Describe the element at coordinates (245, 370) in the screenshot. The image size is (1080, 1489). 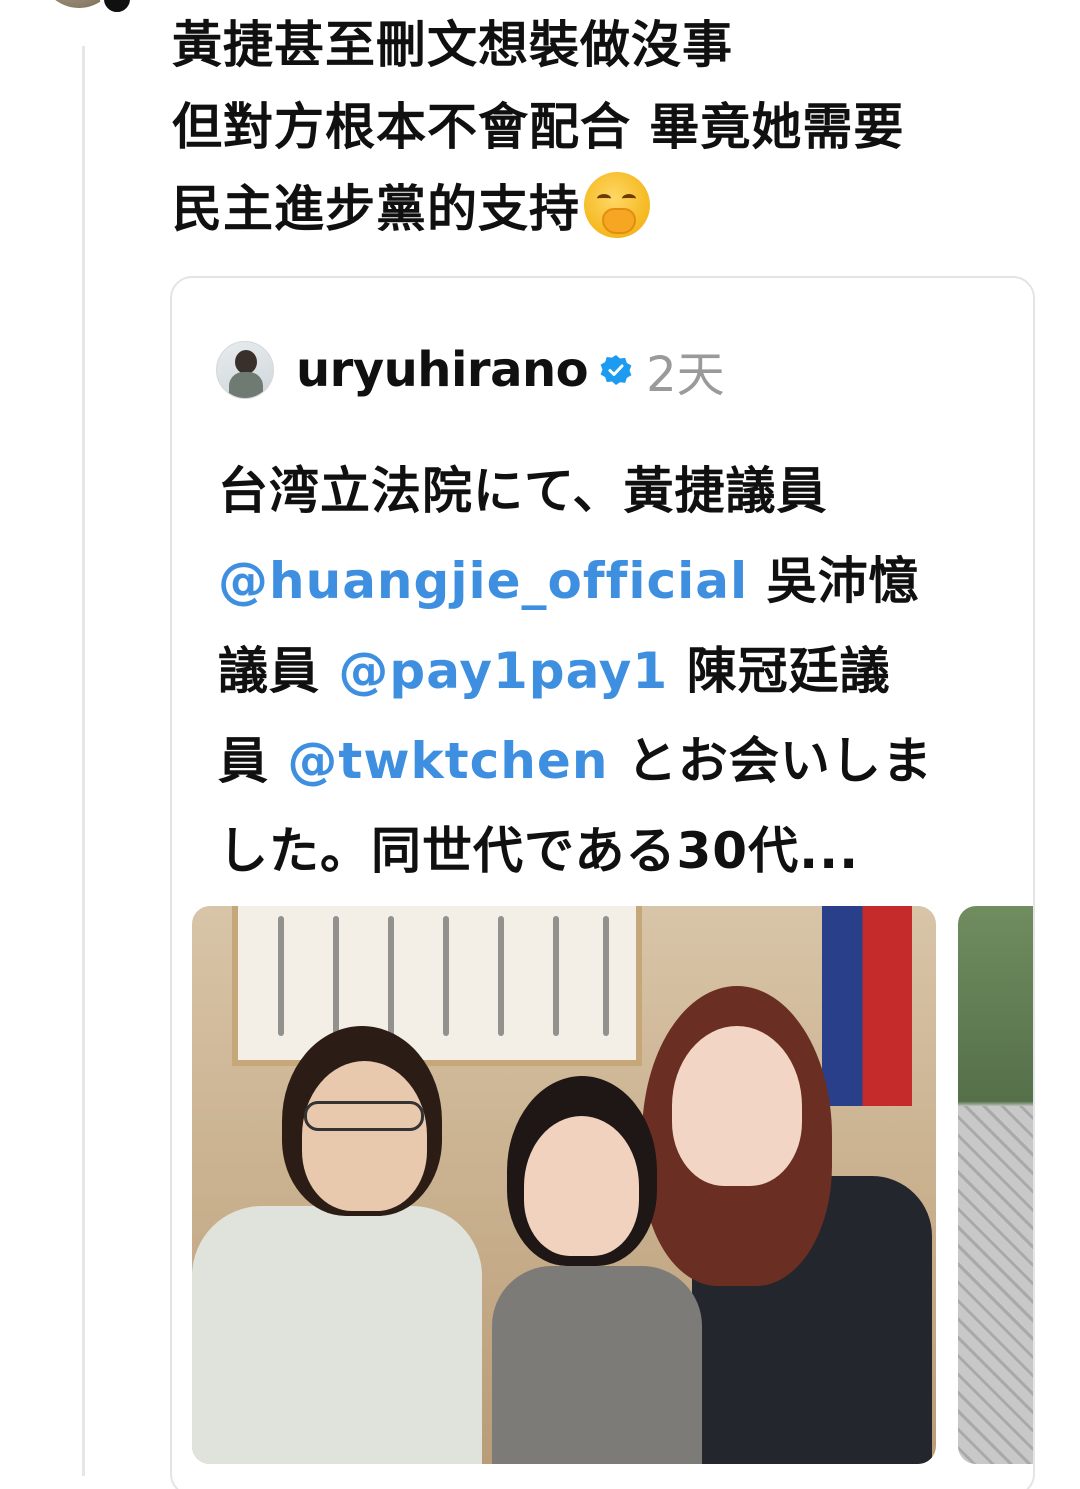
I see `quoted-user-avatar` at that location.